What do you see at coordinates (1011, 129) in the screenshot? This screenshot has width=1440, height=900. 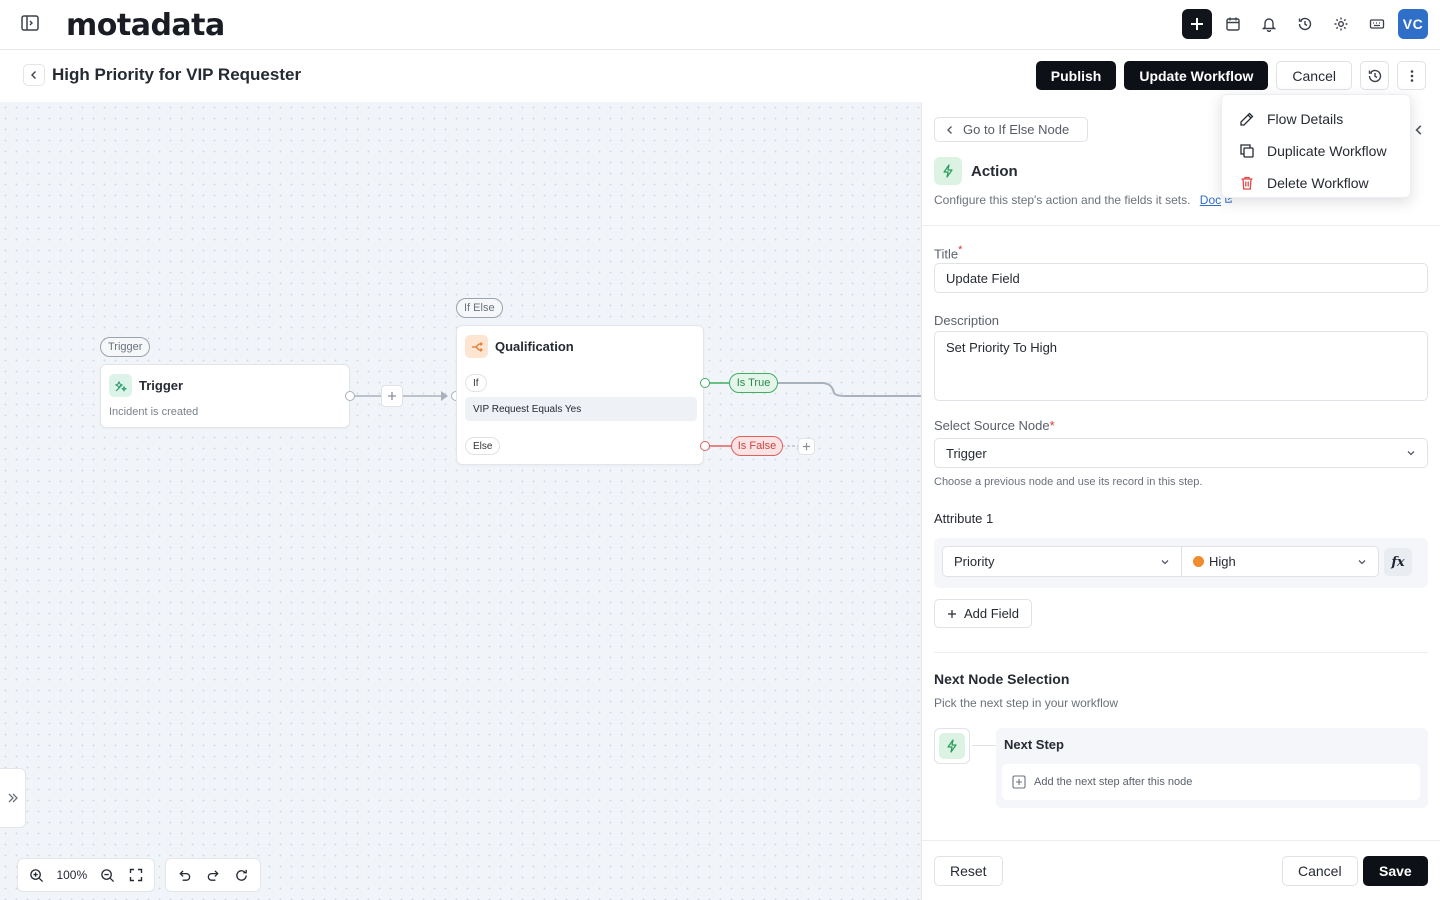 I see `go-to-if-else-button: Go to If Else Node` at bounding box center [1011, 129].